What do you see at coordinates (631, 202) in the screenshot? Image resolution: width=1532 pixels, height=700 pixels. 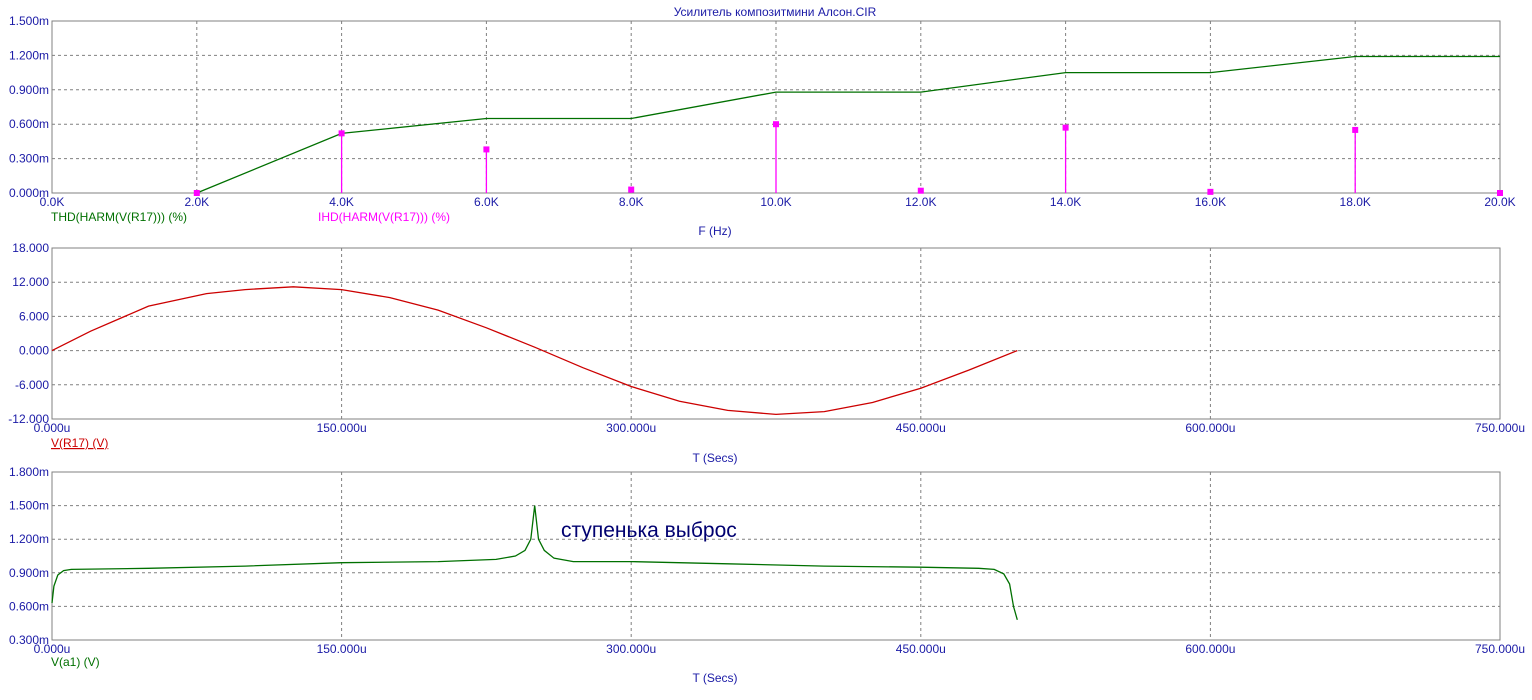 I see `x-tick-label: 8.0K` at bounding box center [631, 202].